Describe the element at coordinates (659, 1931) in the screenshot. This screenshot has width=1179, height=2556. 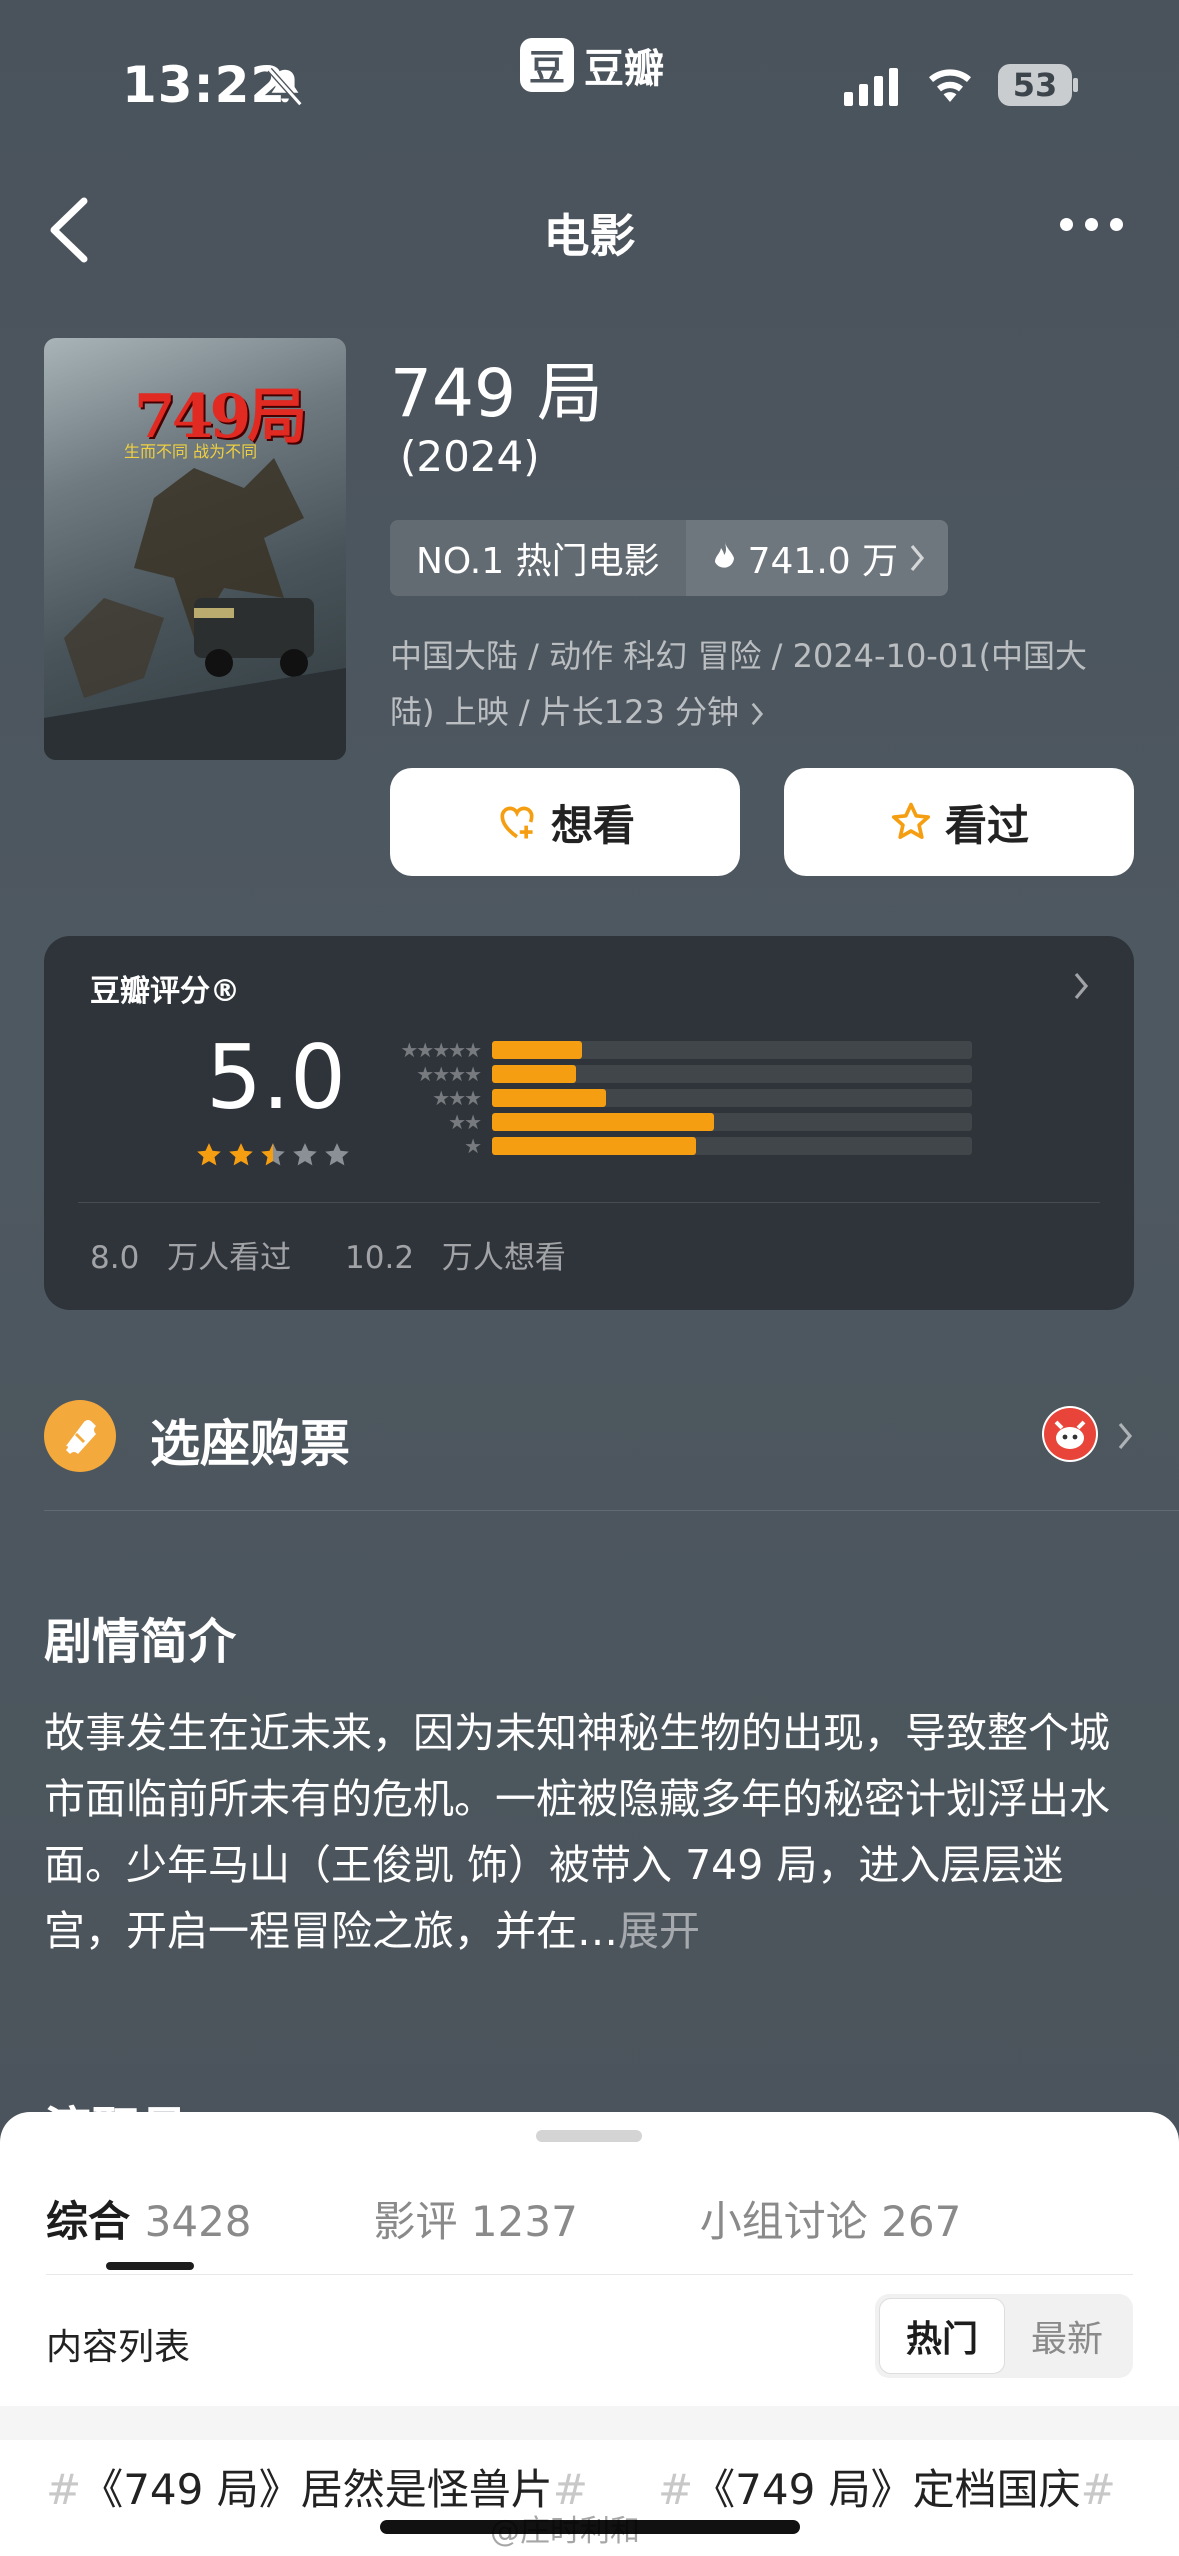
I see `expand-link: 展开` at that location.